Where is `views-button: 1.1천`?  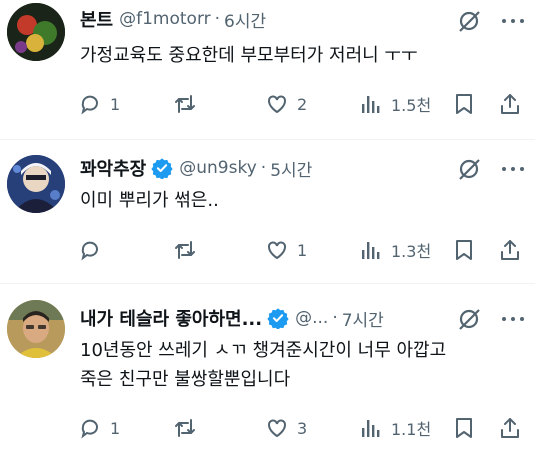
views-button: 1.1천 is located at coordinates (395, 428).